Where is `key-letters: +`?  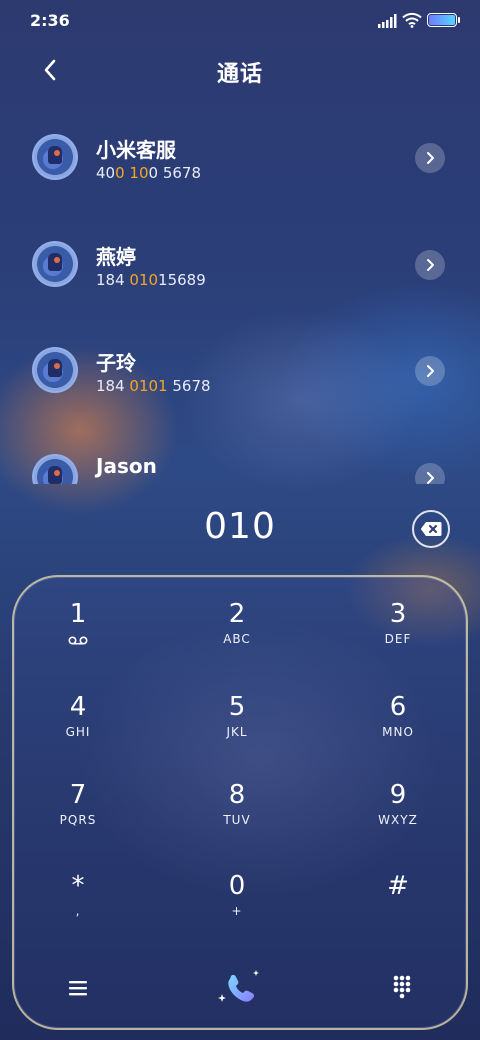 key-letters: + is located at coordinates (237, 911).